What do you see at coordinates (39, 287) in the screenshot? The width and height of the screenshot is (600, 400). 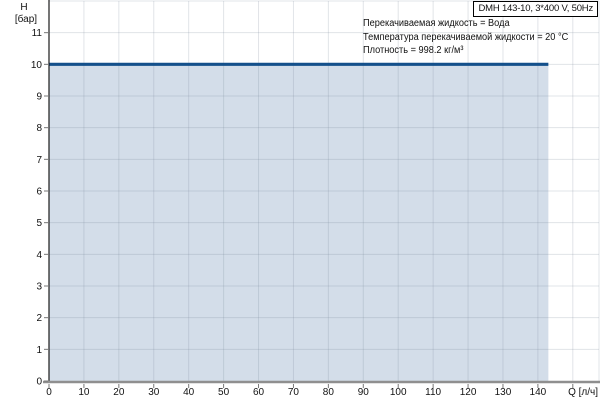 I see `y-tick-label: 3` at bounding box center [39, 287].